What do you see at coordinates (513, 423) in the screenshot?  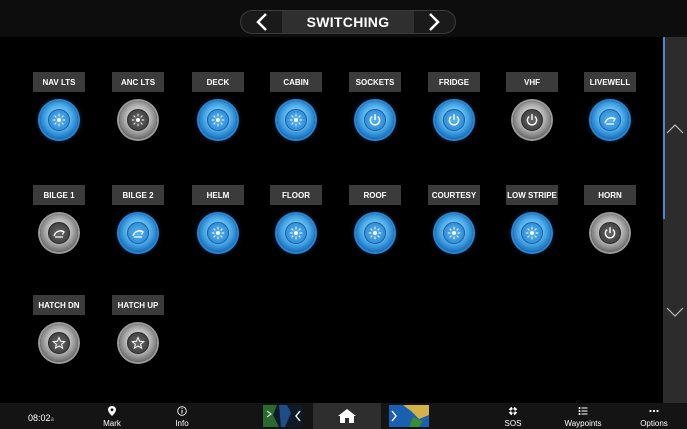 I see `sos-label: SOS` at bounding box center [513, 423].